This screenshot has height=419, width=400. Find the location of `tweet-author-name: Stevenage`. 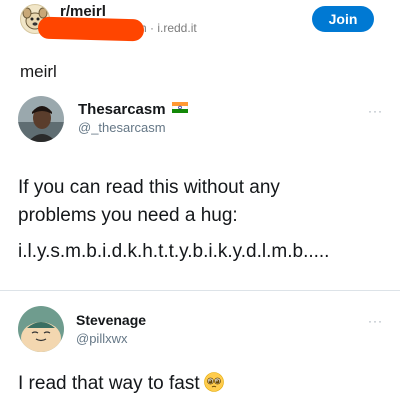

tweet-author-name: Stevenage is located at coordinates (111, 320).